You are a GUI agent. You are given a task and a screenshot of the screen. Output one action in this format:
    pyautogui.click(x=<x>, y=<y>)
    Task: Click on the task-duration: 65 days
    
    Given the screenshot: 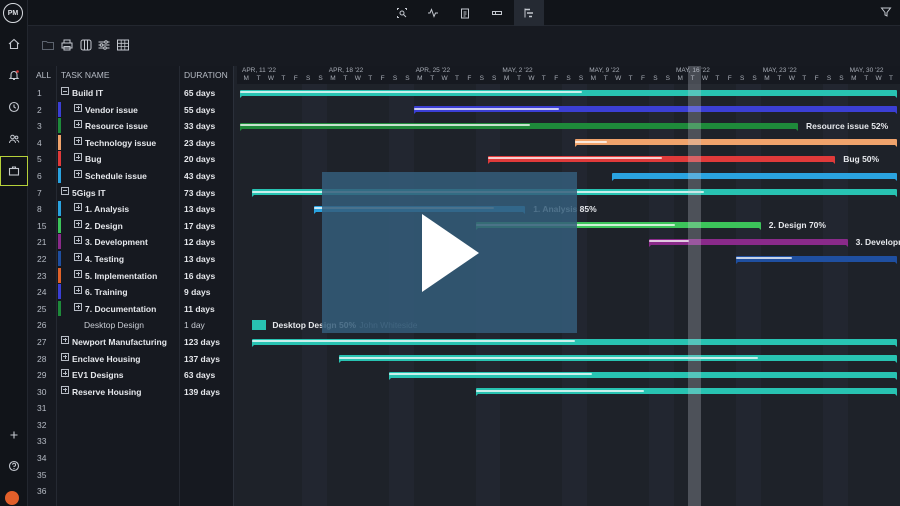 What is the action you would take?
    pyautogui.click(x=199, y=93)
    